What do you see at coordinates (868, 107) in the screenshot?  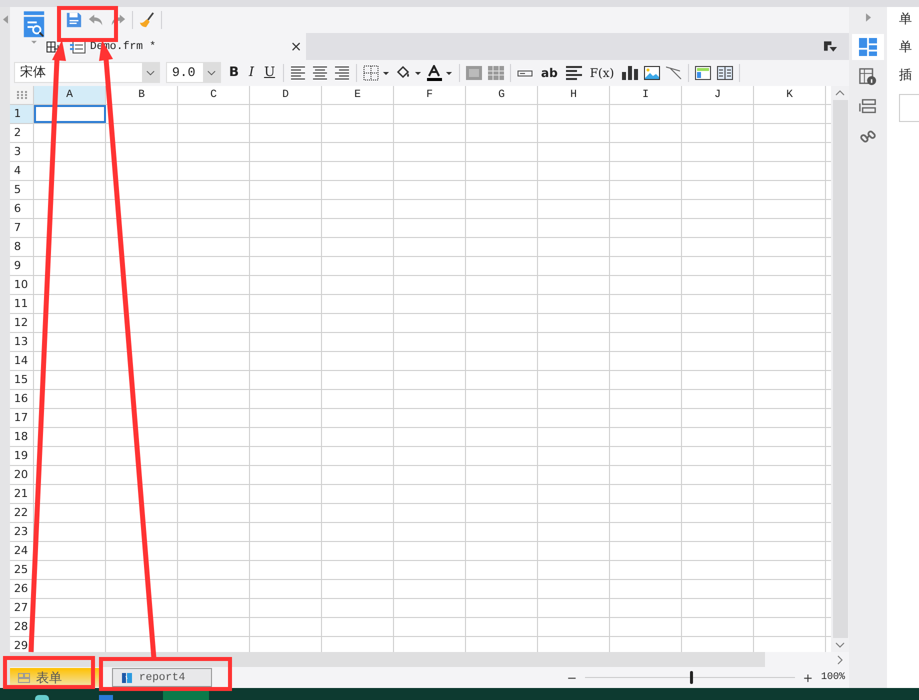 I see `stacked-bars-icon` at bounding box center [868, 107].